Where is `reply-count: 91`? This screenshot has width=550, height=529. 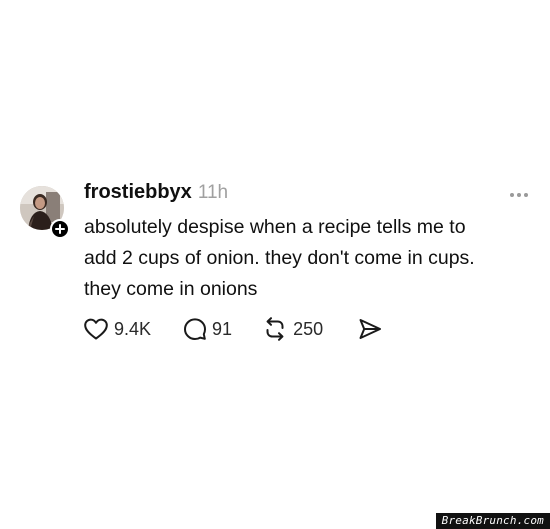
reply-count: 91 is located at coordinates (222, 328).